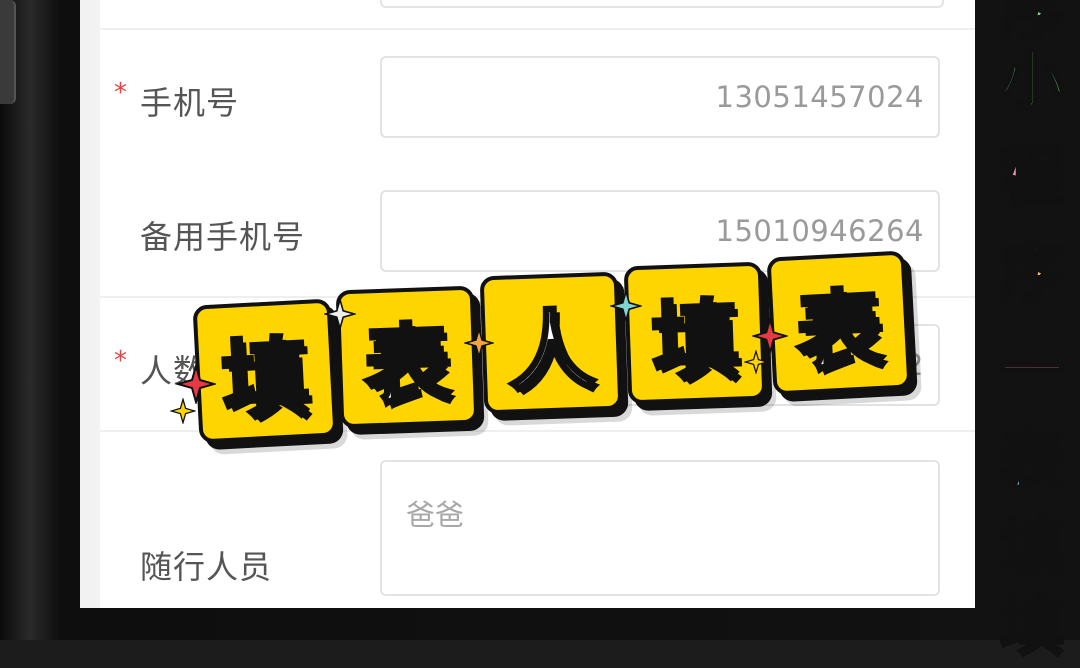 The width and height of the screenshot is (1080, 668). Describe the element at coordinates (662, 4) in the screenshot. I see `previous-field-input` at that location.